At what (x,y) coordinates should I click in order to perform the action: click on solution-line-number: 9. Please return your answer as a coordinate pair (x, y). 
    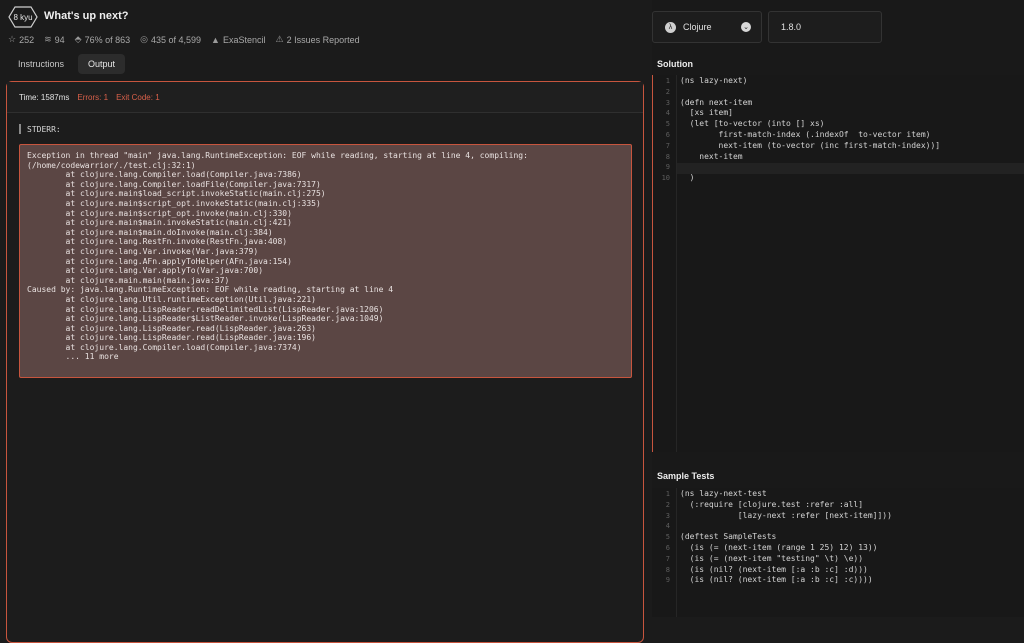
    Looking at the image, I should click on (667, 167).